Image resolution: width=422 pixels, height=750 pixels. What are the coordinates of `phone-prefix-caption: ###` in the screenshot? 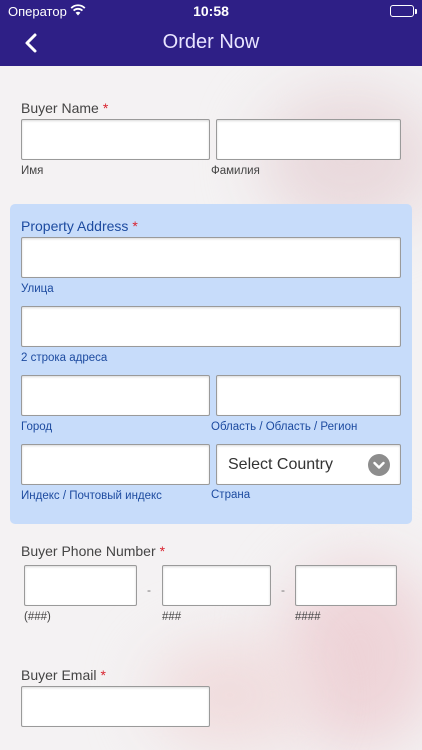 It's located at (172, 617).